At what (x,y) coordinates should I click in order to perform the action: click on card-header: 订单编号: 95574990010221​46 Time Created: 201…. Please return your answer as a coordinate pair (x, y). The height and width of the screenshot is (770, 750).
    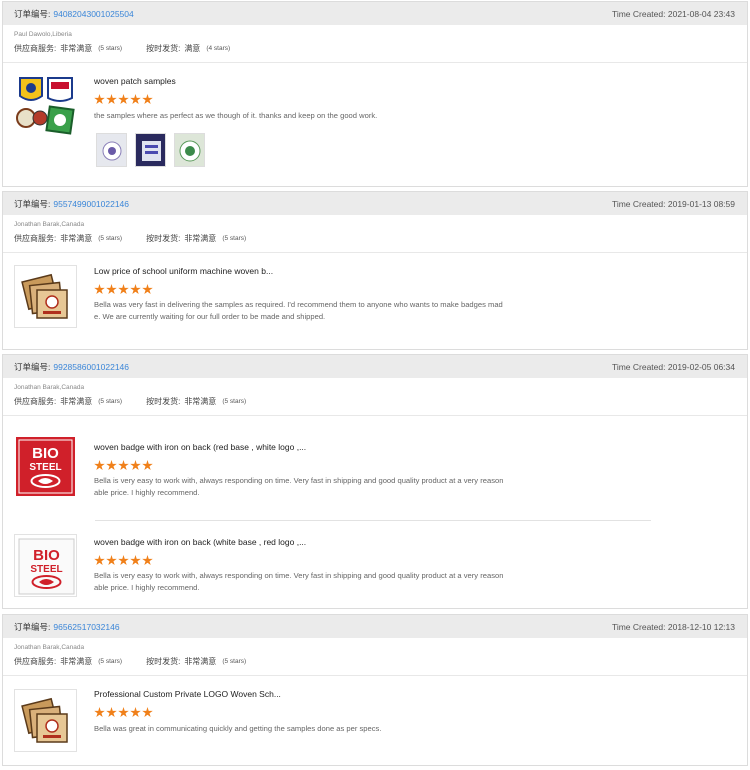
    Looking at the image, I should click on (375, 203).